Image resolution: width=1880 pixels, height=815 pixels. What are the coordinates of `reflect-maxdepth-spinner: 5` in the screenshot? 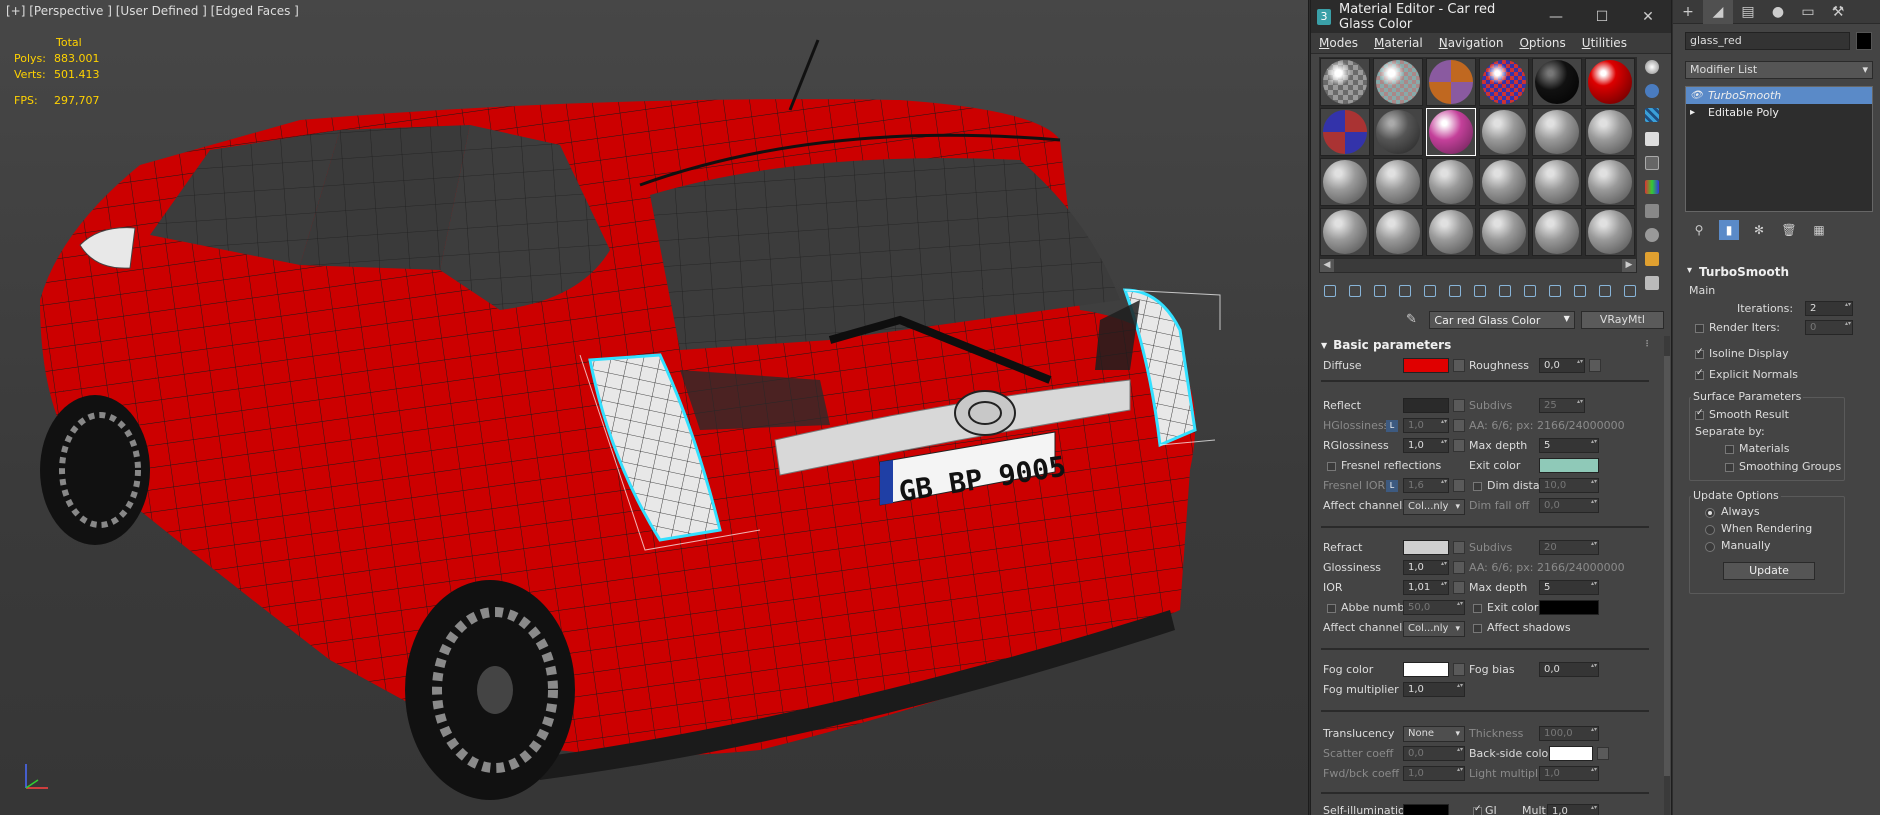 It's located at (1569, 445).